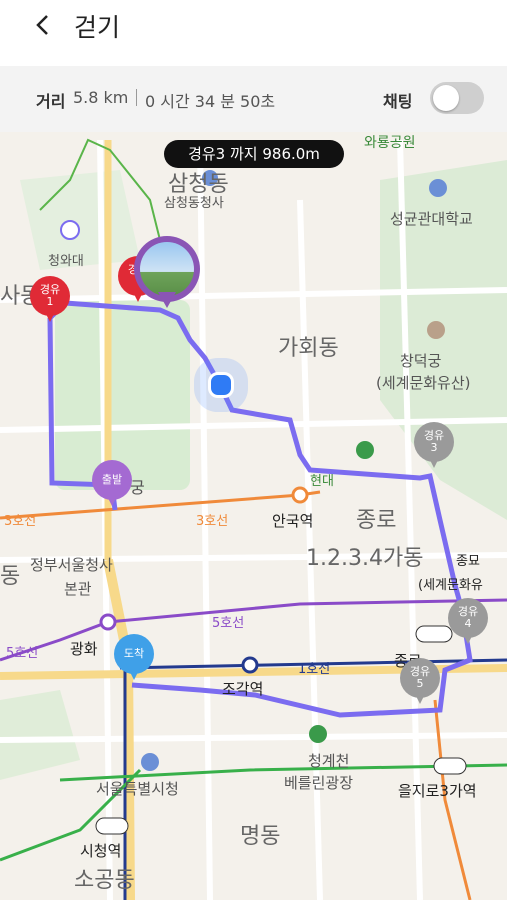 The height and width of the screenshot is (900, 507). What do you see at coordinates (365, 558) in the screenshot?
I see `map-label-jongno1234: 1.2.3.4가동` at bounding box center [365, 558].